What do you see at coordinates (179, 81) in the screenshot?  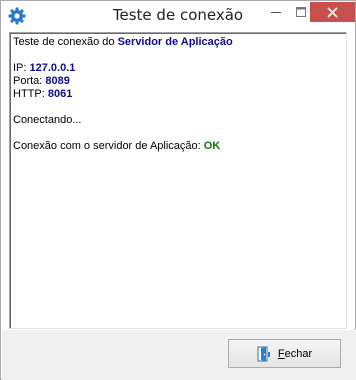 I see `log-port-line: Porta: 8089` at bounding box center [179, 81].